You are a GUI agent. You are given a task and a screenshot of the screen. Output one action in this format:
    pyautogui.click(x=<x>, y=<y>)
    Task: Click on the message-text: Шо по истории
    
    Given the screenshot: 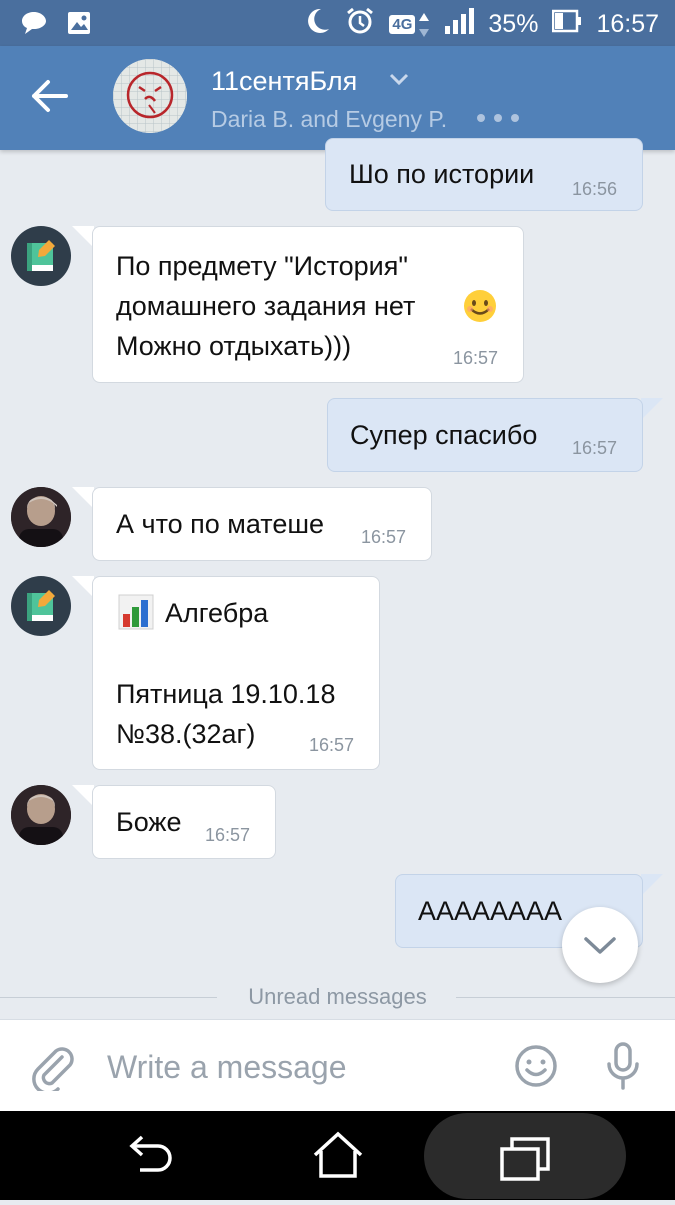 What is the action you would take?
    pyautogui.click(x=442, y=174)
    